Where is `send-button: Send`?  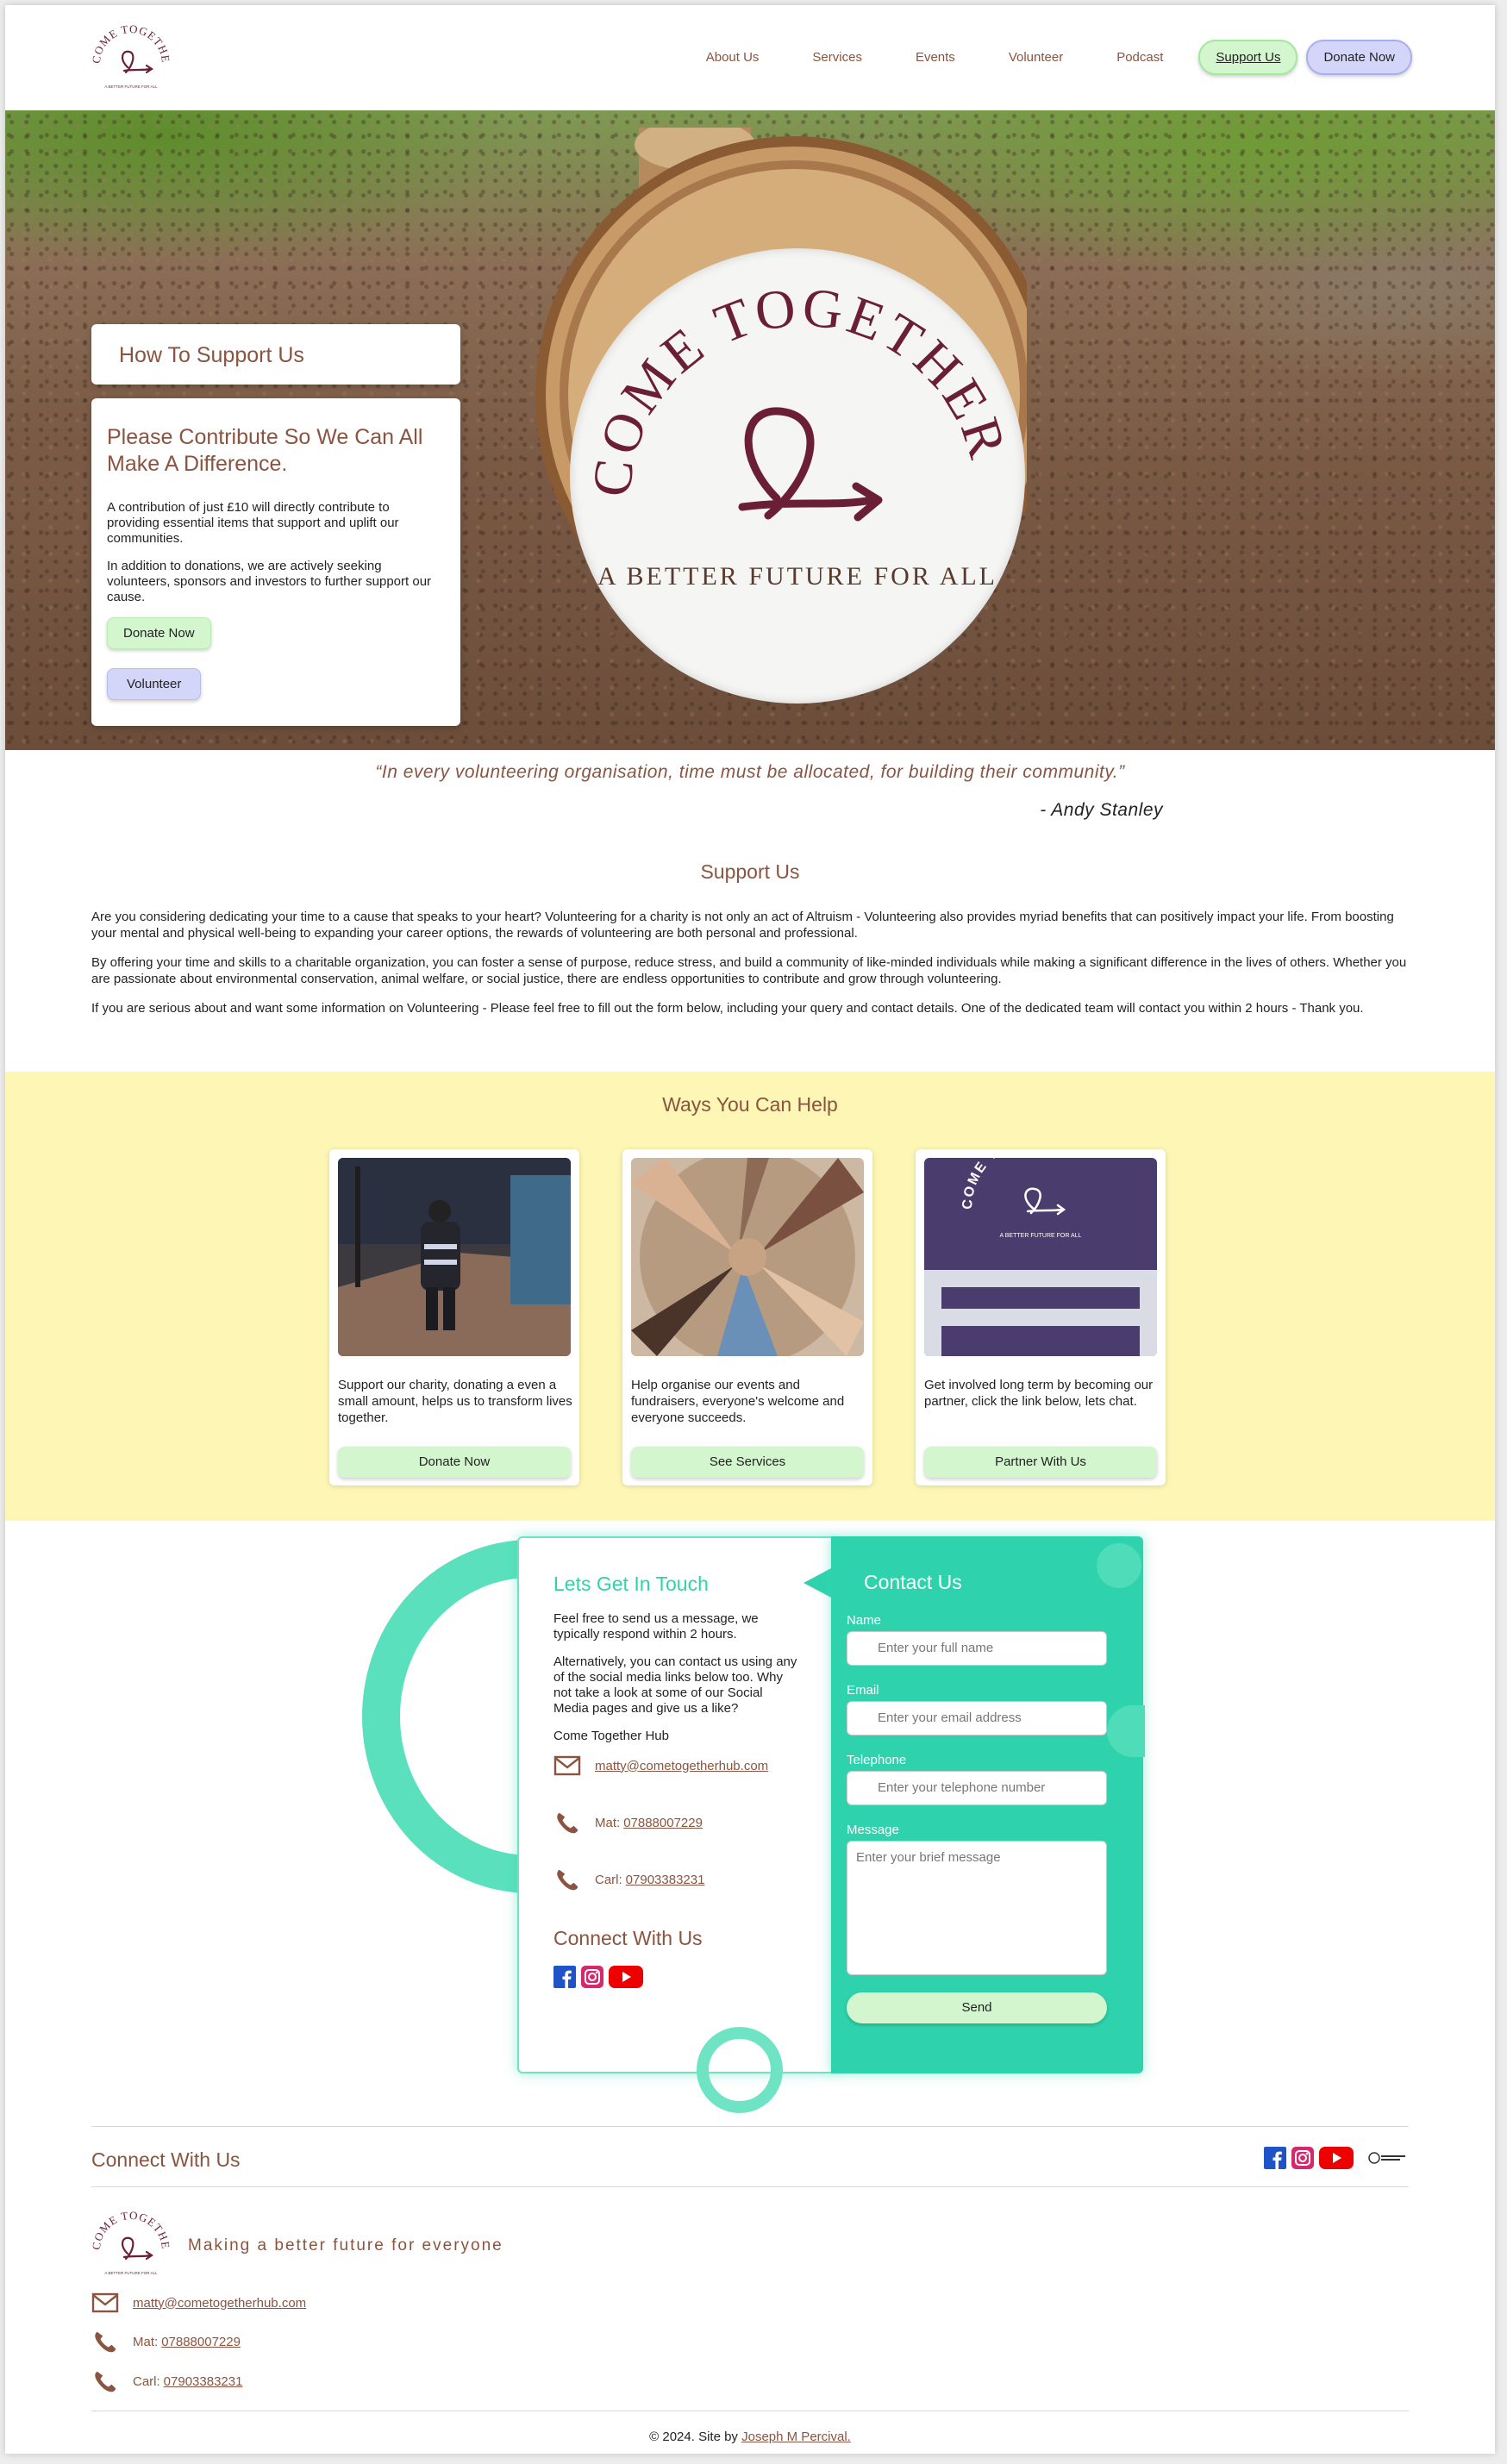
send-button: Send is located at coordinates (977, 2007).